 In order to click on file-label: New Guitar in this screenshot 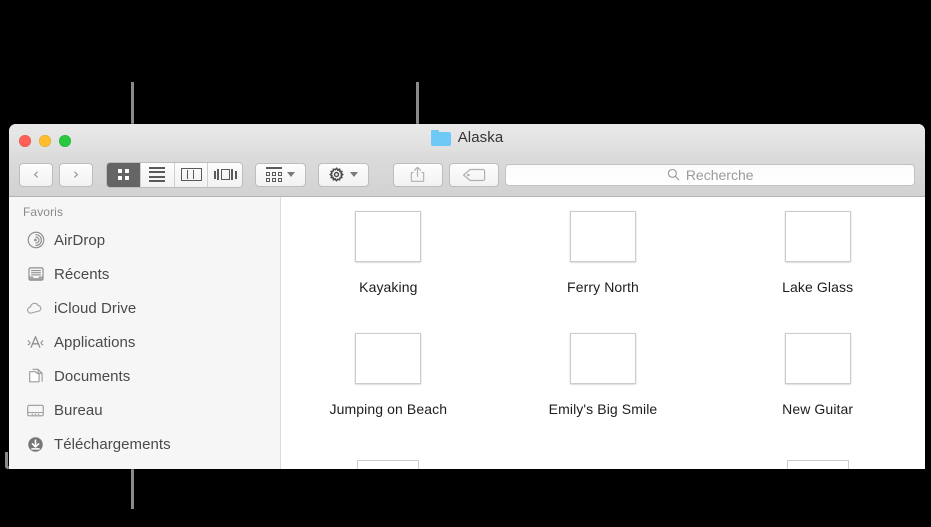, I will do `click(818, 409)`.